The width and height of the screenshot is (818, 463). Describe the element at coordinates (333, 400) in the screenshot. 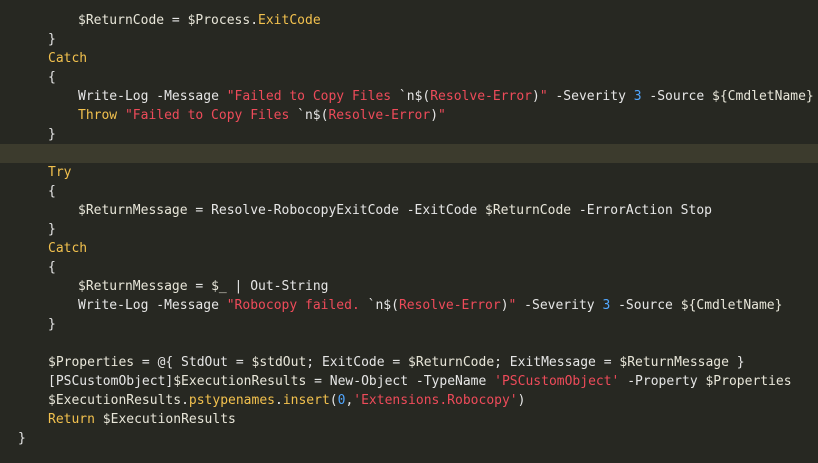

I see `code-token: (` at that location.